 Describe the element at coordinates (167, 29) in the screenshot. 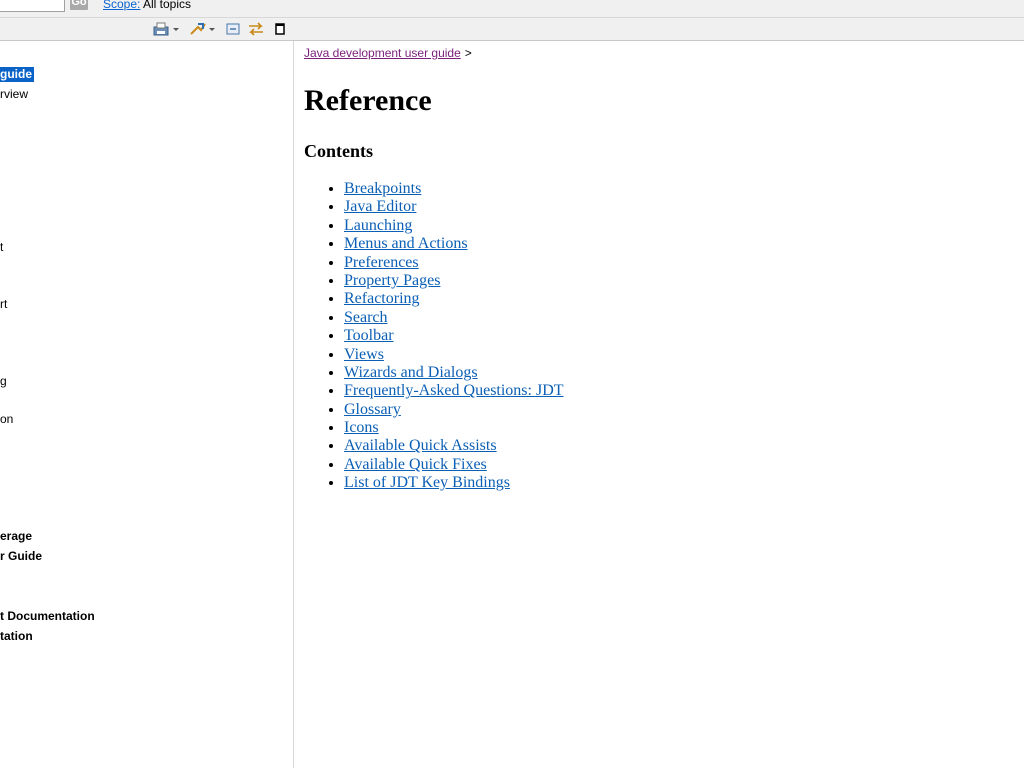

I see `print-icon` at that location.